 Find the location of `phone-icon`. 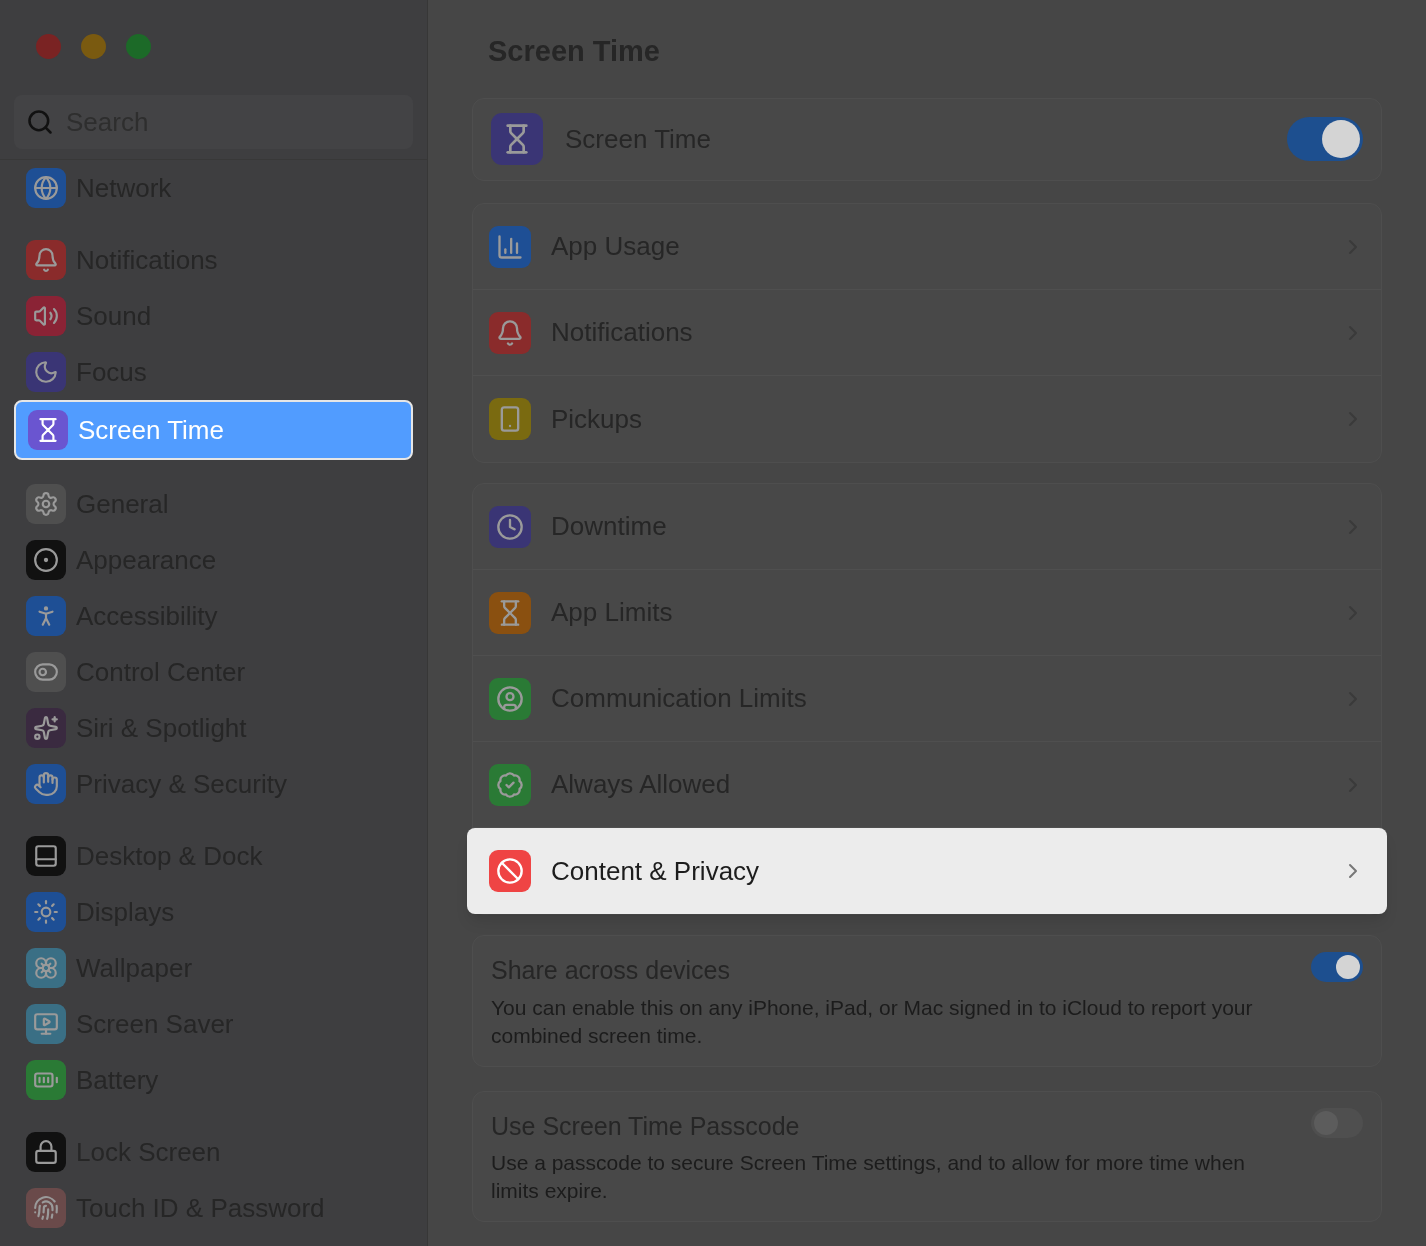

phone-icon is located at coordinates (510, 419).